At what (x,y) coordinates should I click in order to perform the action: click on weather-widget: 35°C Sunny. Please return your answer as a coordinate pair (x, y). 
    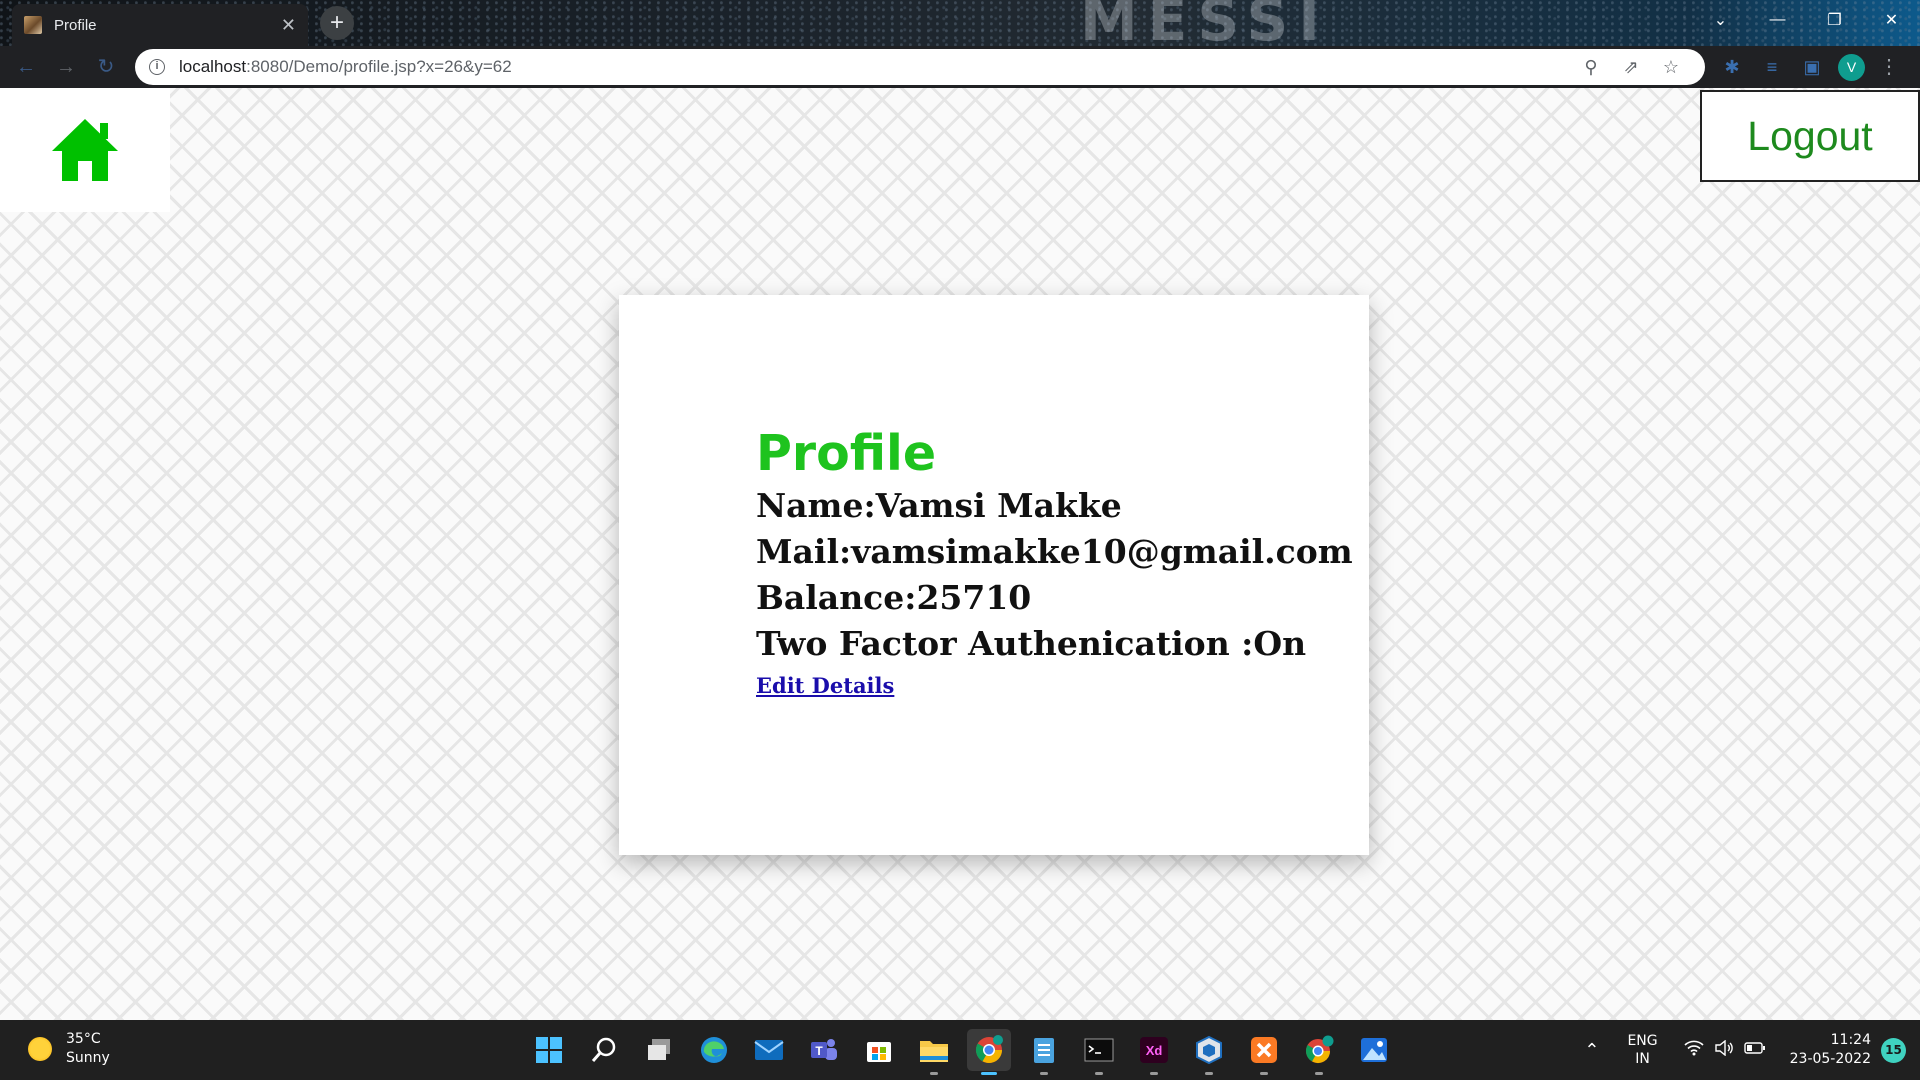
    Looking at the image, I should click on (69, 1049).